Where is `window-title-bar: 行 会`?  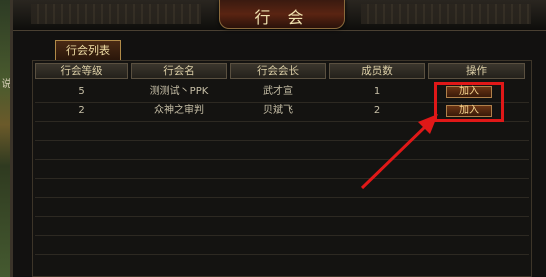 window-title-bar: 行 会 is located at coordinates (279, 15).